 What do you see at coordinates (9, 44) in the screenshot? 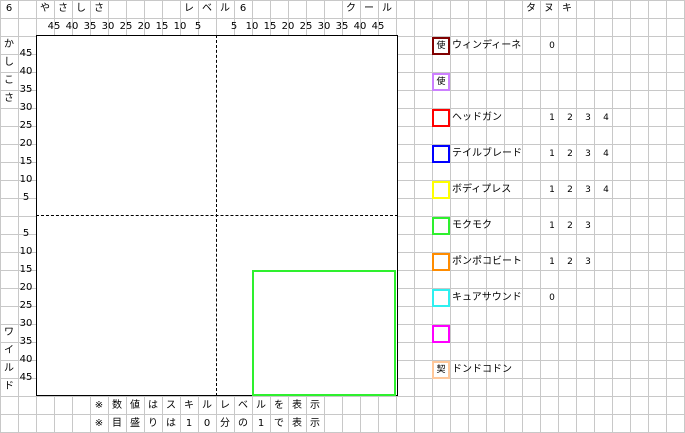
I see `y-label-char: か` at bounding box center [9, 44].